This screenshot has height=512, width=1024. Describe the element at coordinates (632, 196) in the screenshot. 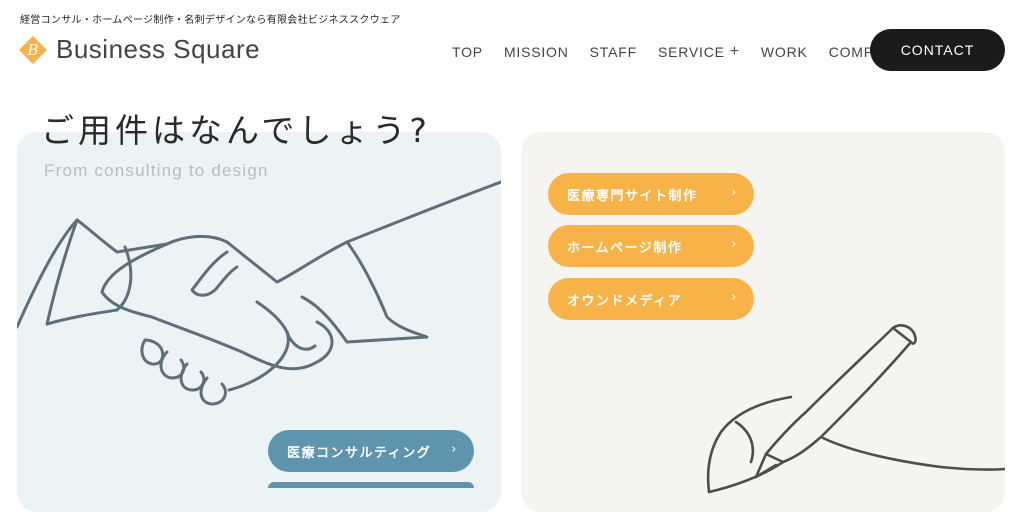

I see `medical-site-label: 医療専門サイト制作` at that location.